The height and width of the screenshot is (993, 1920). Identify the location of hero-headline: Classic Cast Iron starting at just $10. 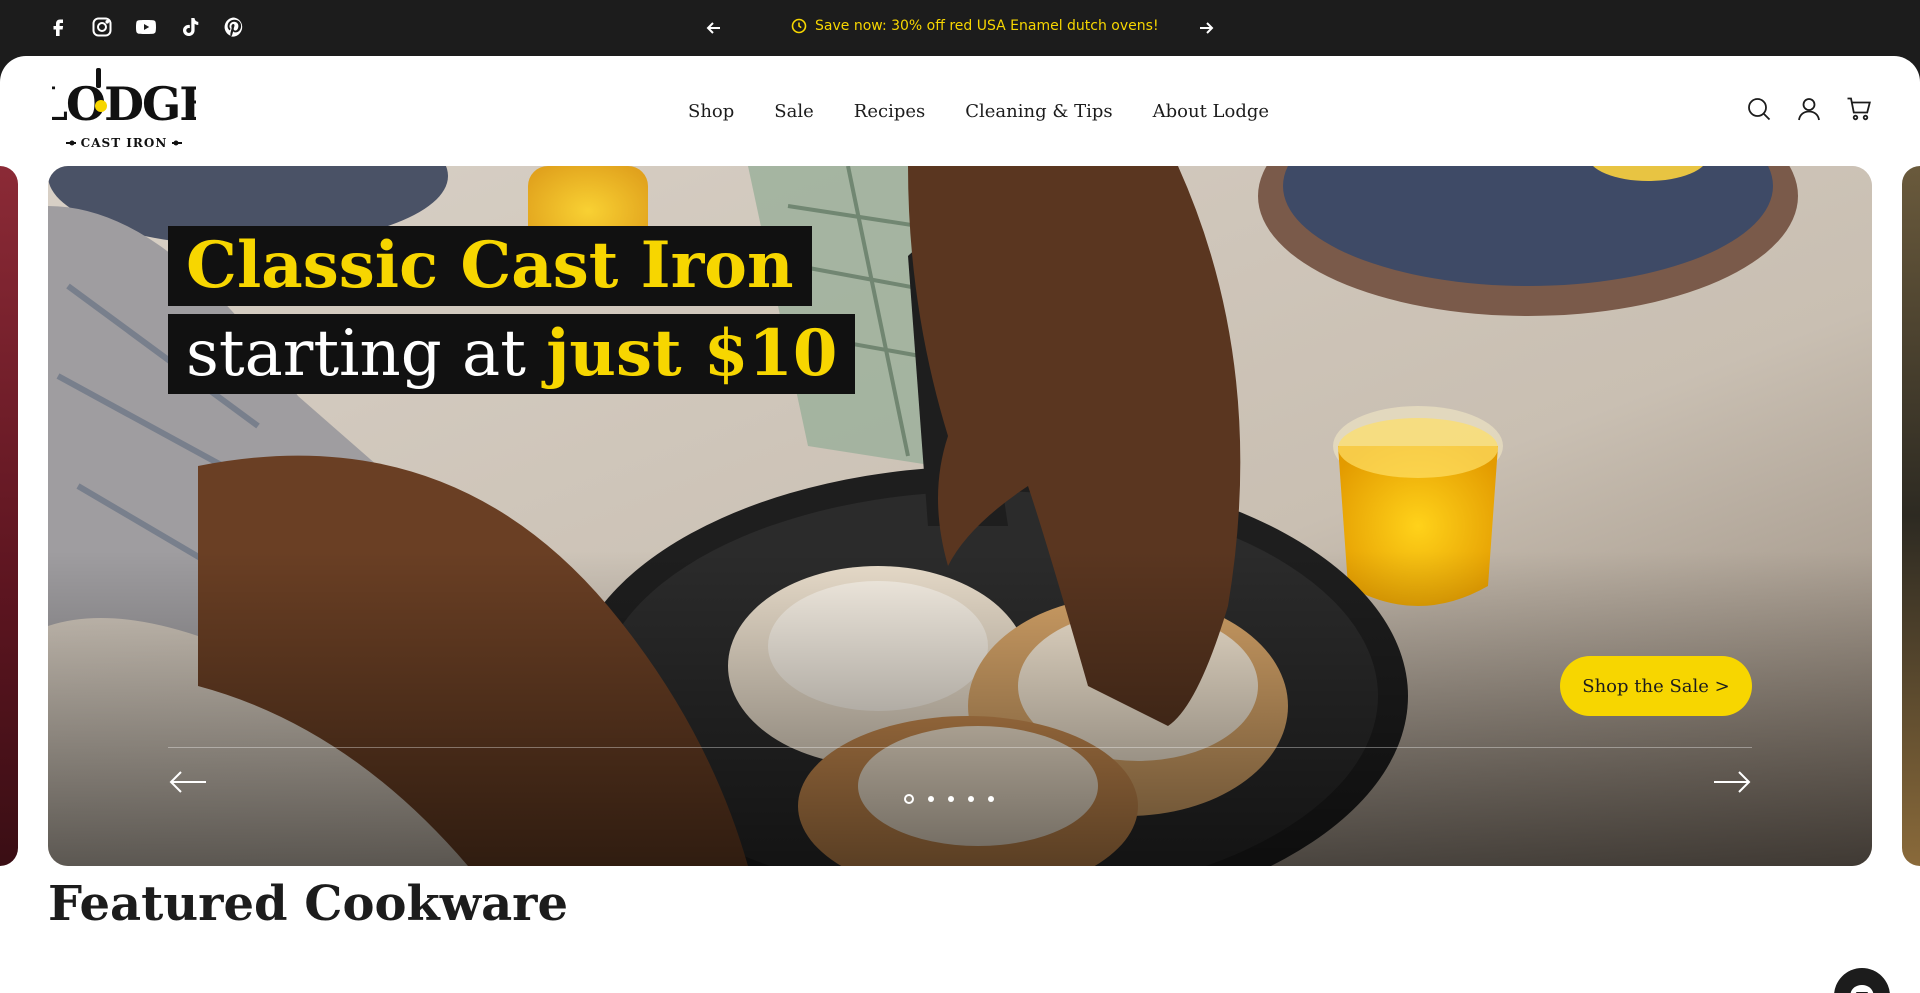
(512, 310).